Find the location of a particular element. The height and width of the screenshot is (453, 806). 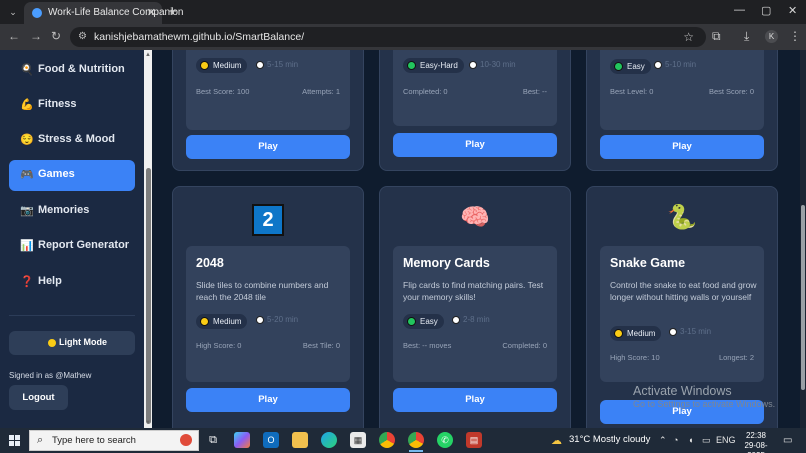

bookmark-star-icon: ☆ is located at coordinates (688, 37).